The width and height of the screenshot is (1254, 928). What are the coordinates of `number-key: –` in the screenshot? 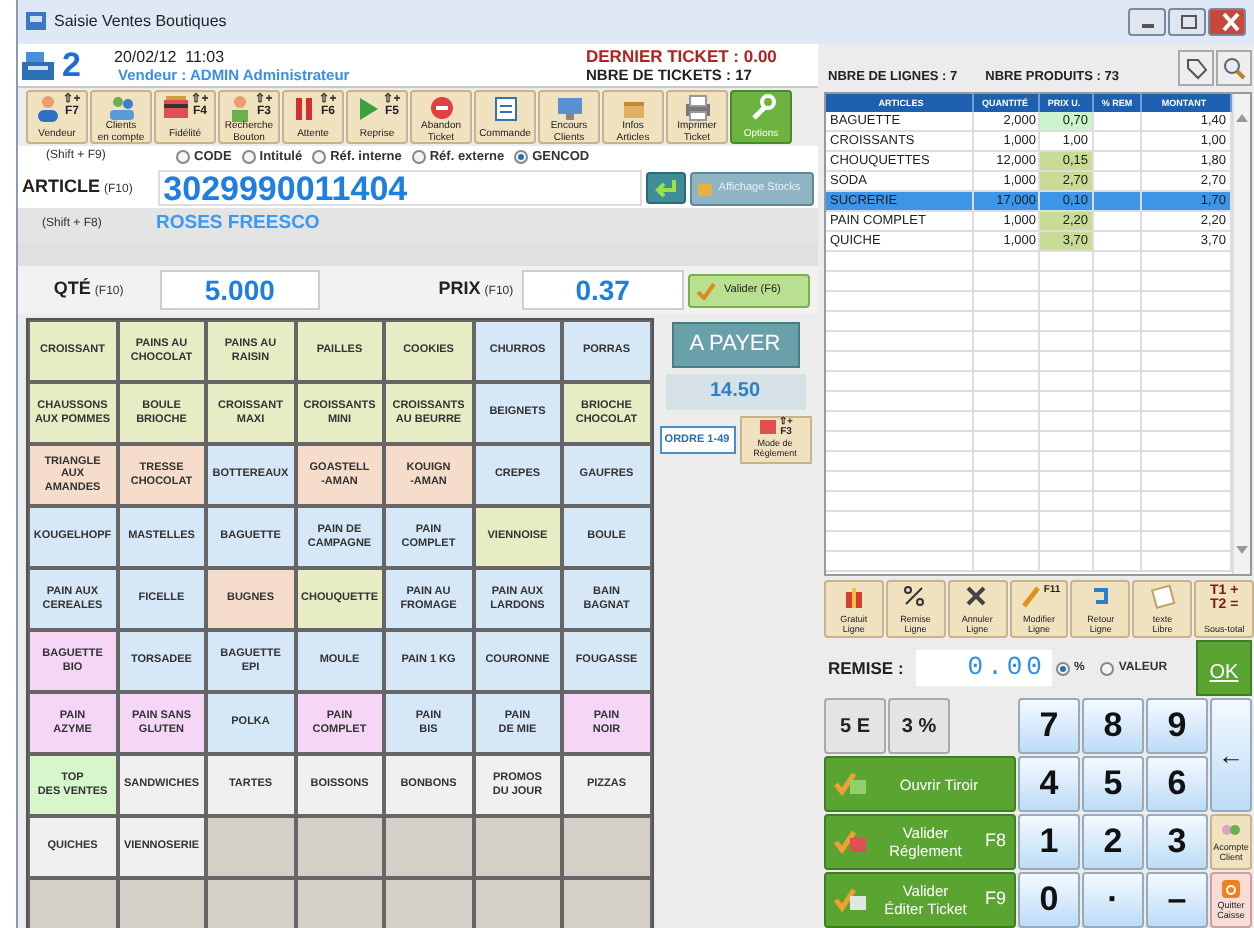 It's located at (1177, 900).